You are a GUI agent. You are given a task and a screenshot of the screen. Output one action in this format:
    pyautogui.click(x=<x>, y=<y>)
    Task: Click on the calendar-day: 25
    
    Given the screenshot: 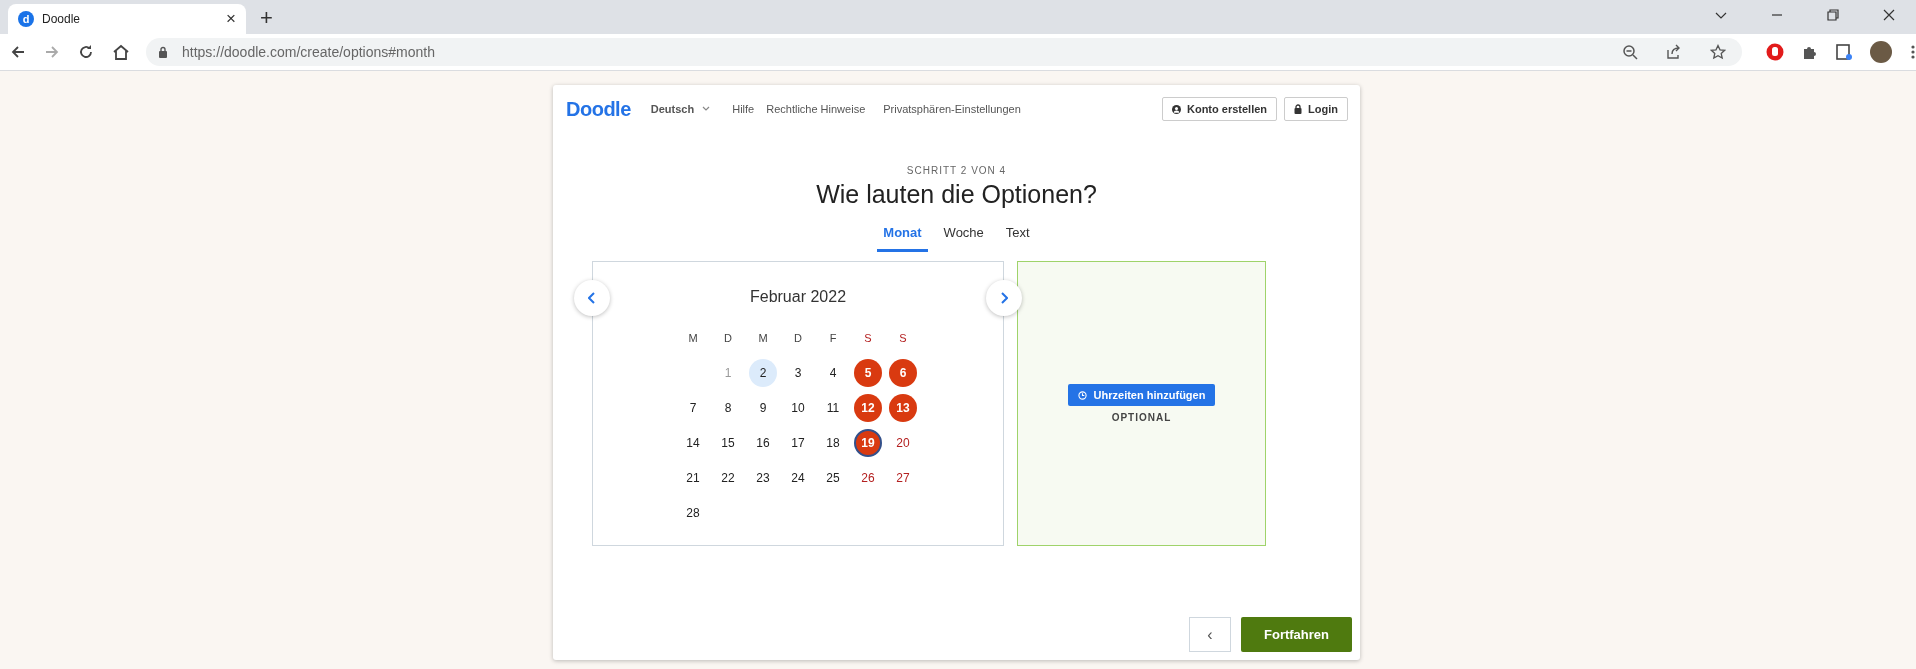 What is the action you would take?
    pyautogui.click(x=833, y=477)
    